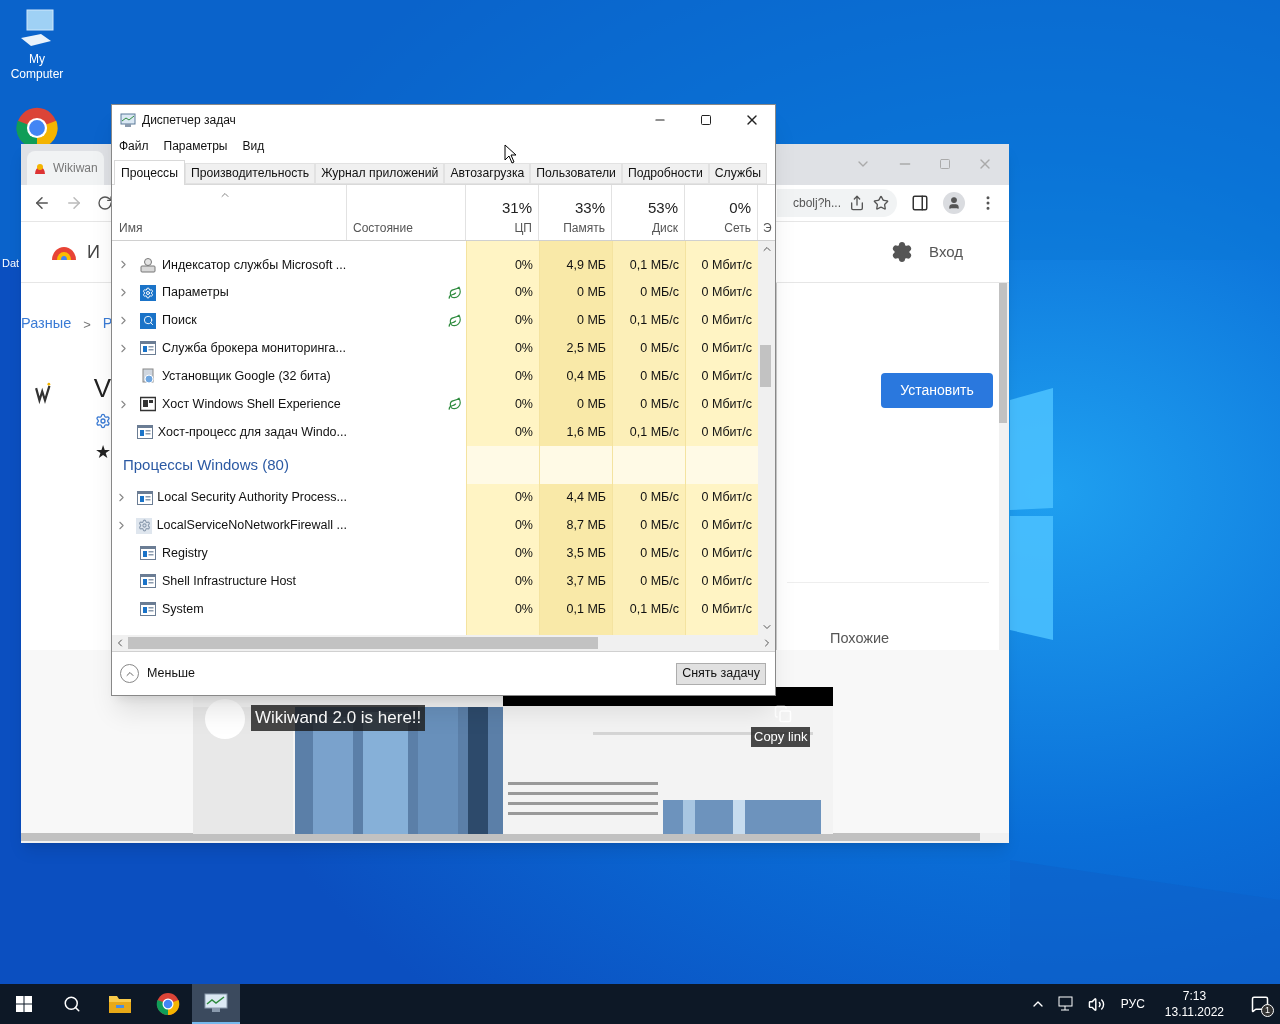 This screenshot has height=1024, width=1280. Describe the element at coordinates (24, 1004) in the screenshot. I see `windows-logo-icon` at that location.